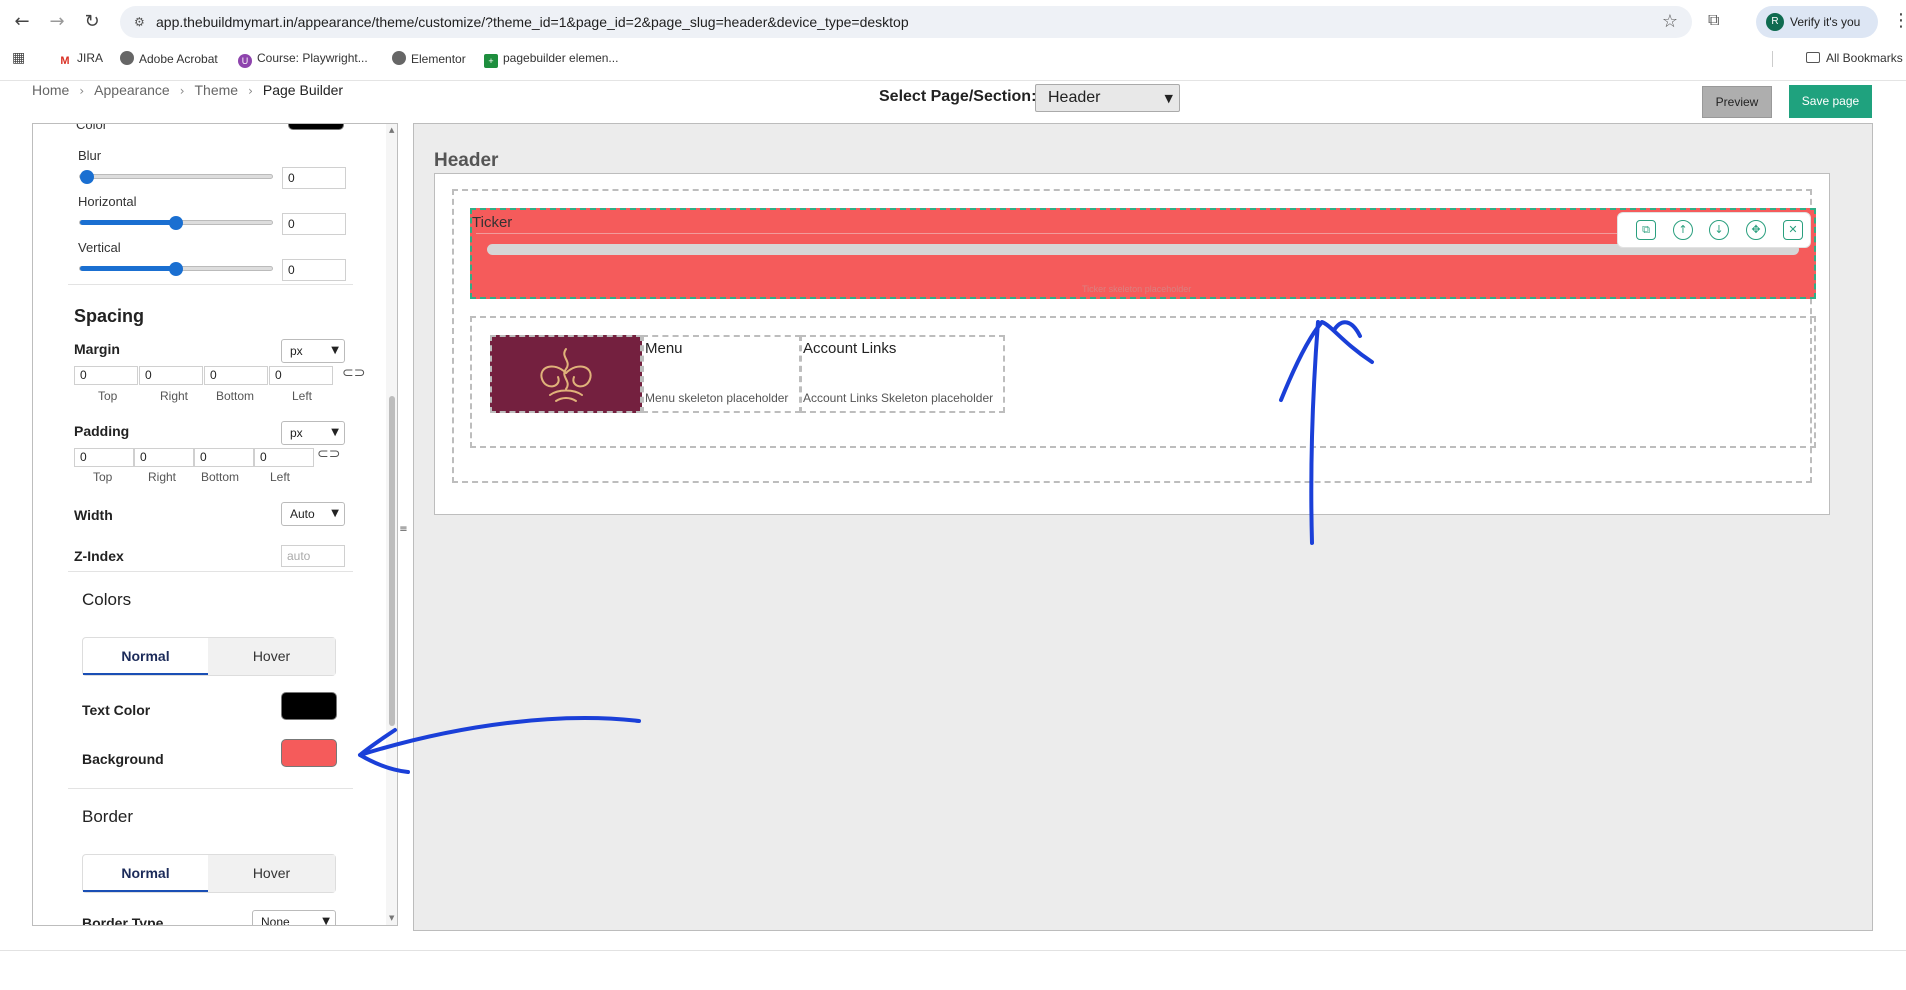 This screenshot has height=990, width=1906. What do you see at coordinates (217, 90) in the screenshot?
I see `breadcrumb-theme: Theme` at bounding box center [217, 90].